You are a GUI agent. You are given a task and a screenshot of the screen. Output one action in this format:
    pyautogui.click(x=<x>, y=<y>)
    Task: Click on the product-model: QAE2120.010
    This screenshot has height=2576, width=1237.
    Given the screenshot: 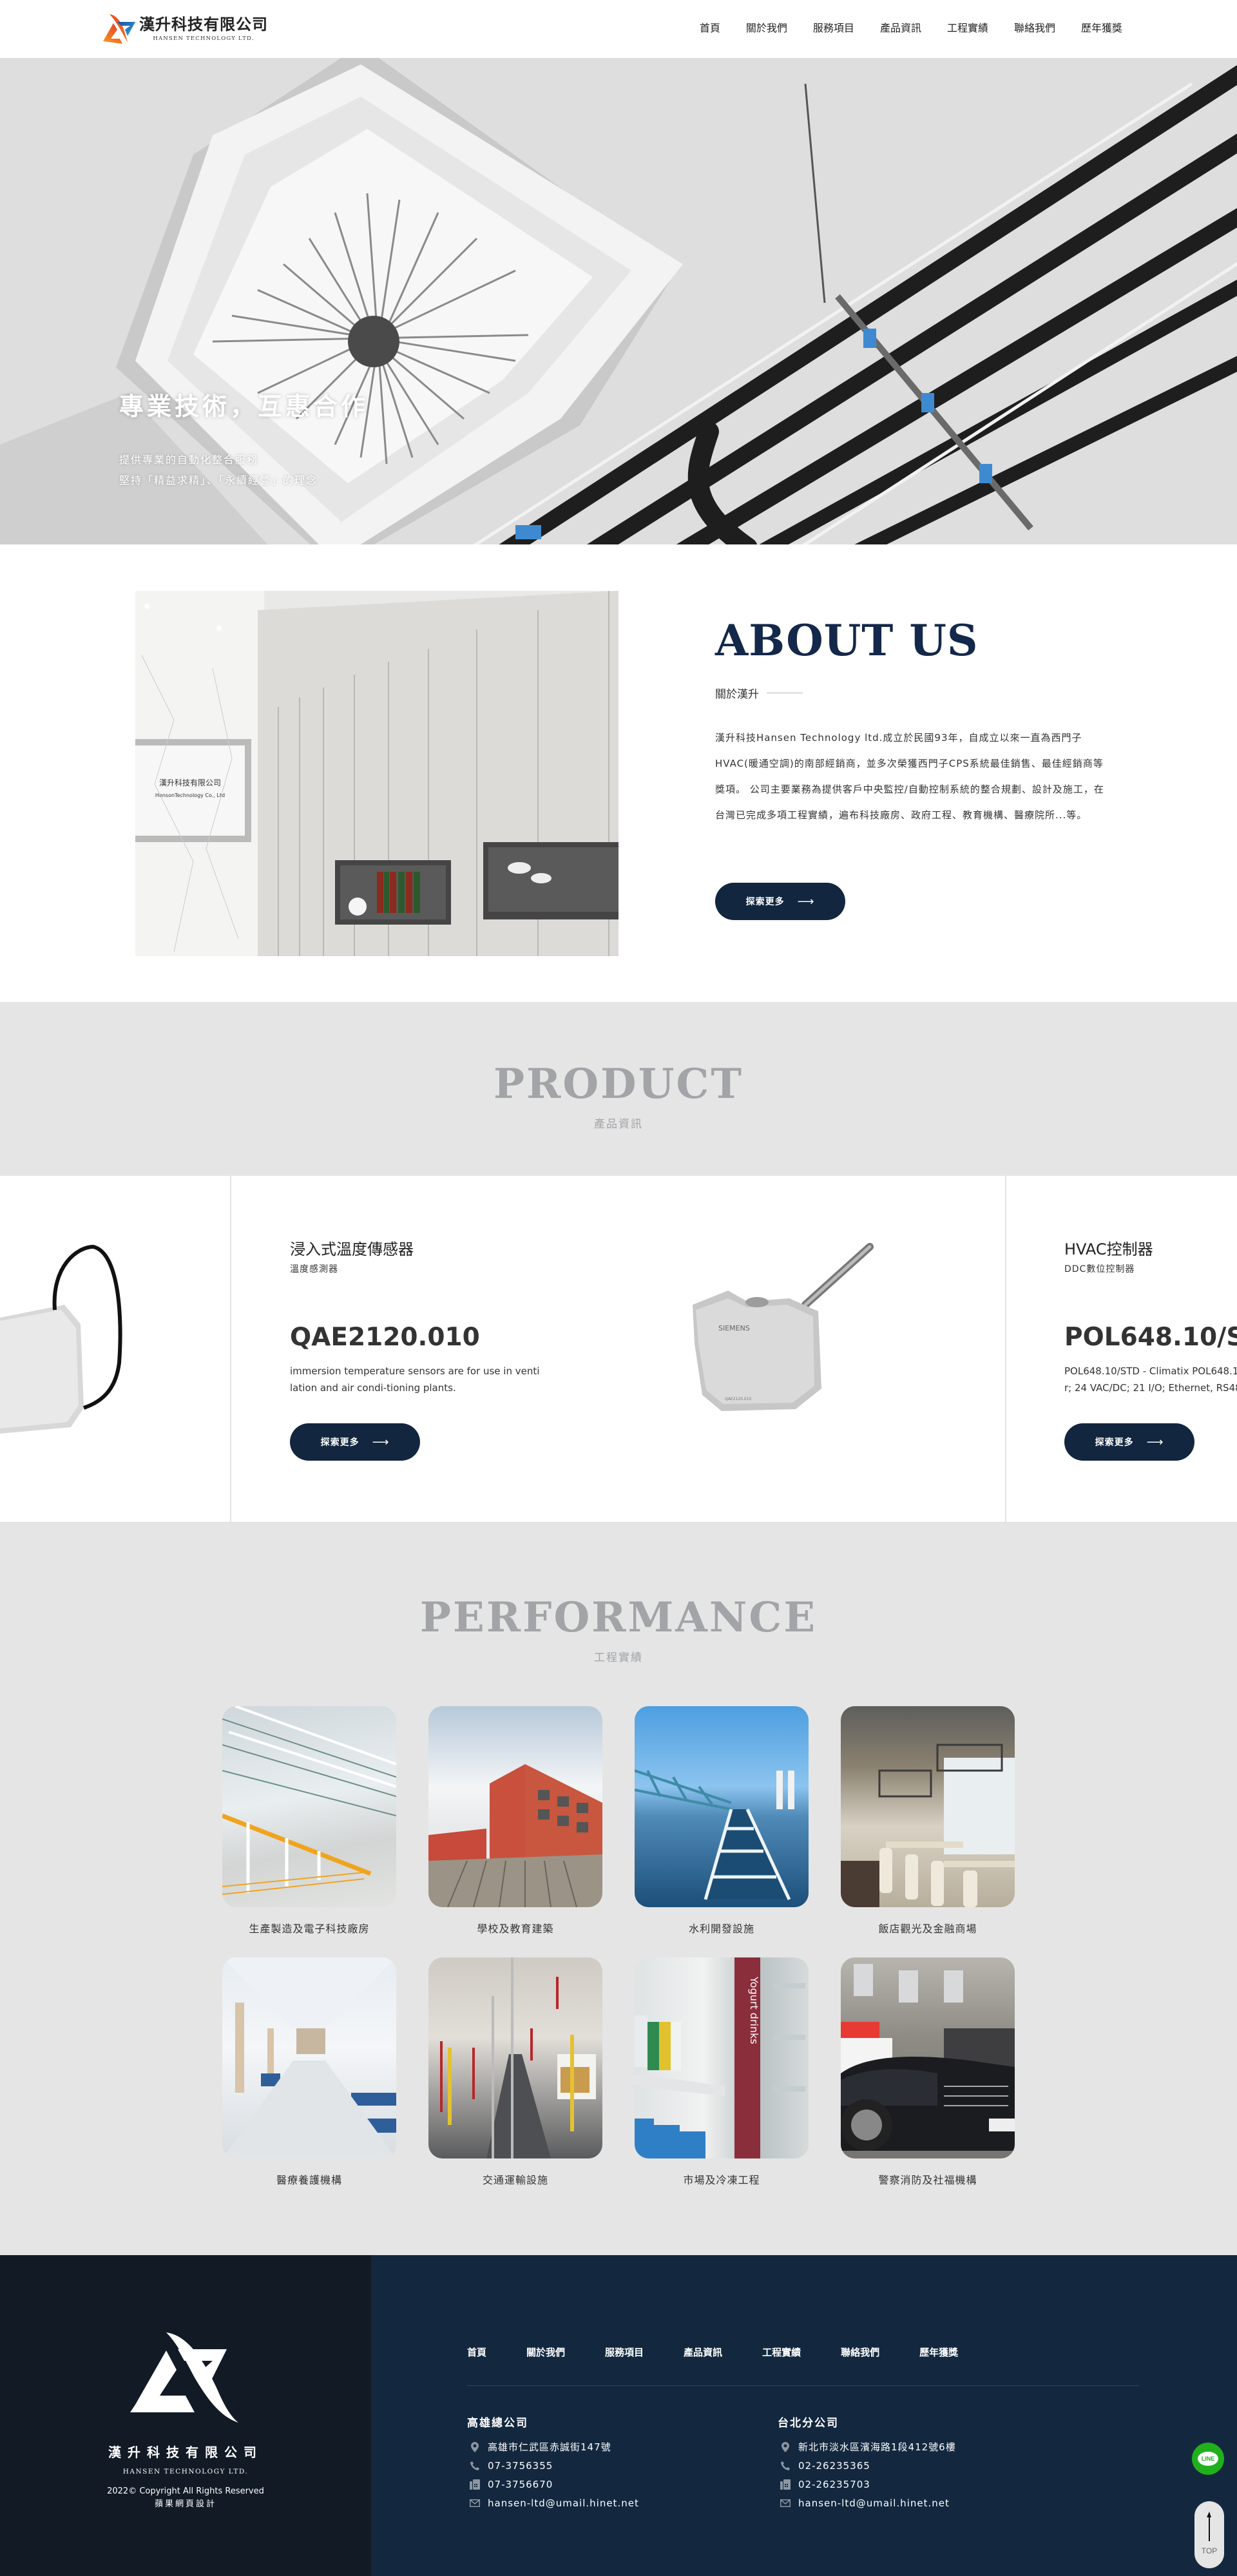 What is the action you would take?
    pyautogui.click(x=385, y=1337)
    